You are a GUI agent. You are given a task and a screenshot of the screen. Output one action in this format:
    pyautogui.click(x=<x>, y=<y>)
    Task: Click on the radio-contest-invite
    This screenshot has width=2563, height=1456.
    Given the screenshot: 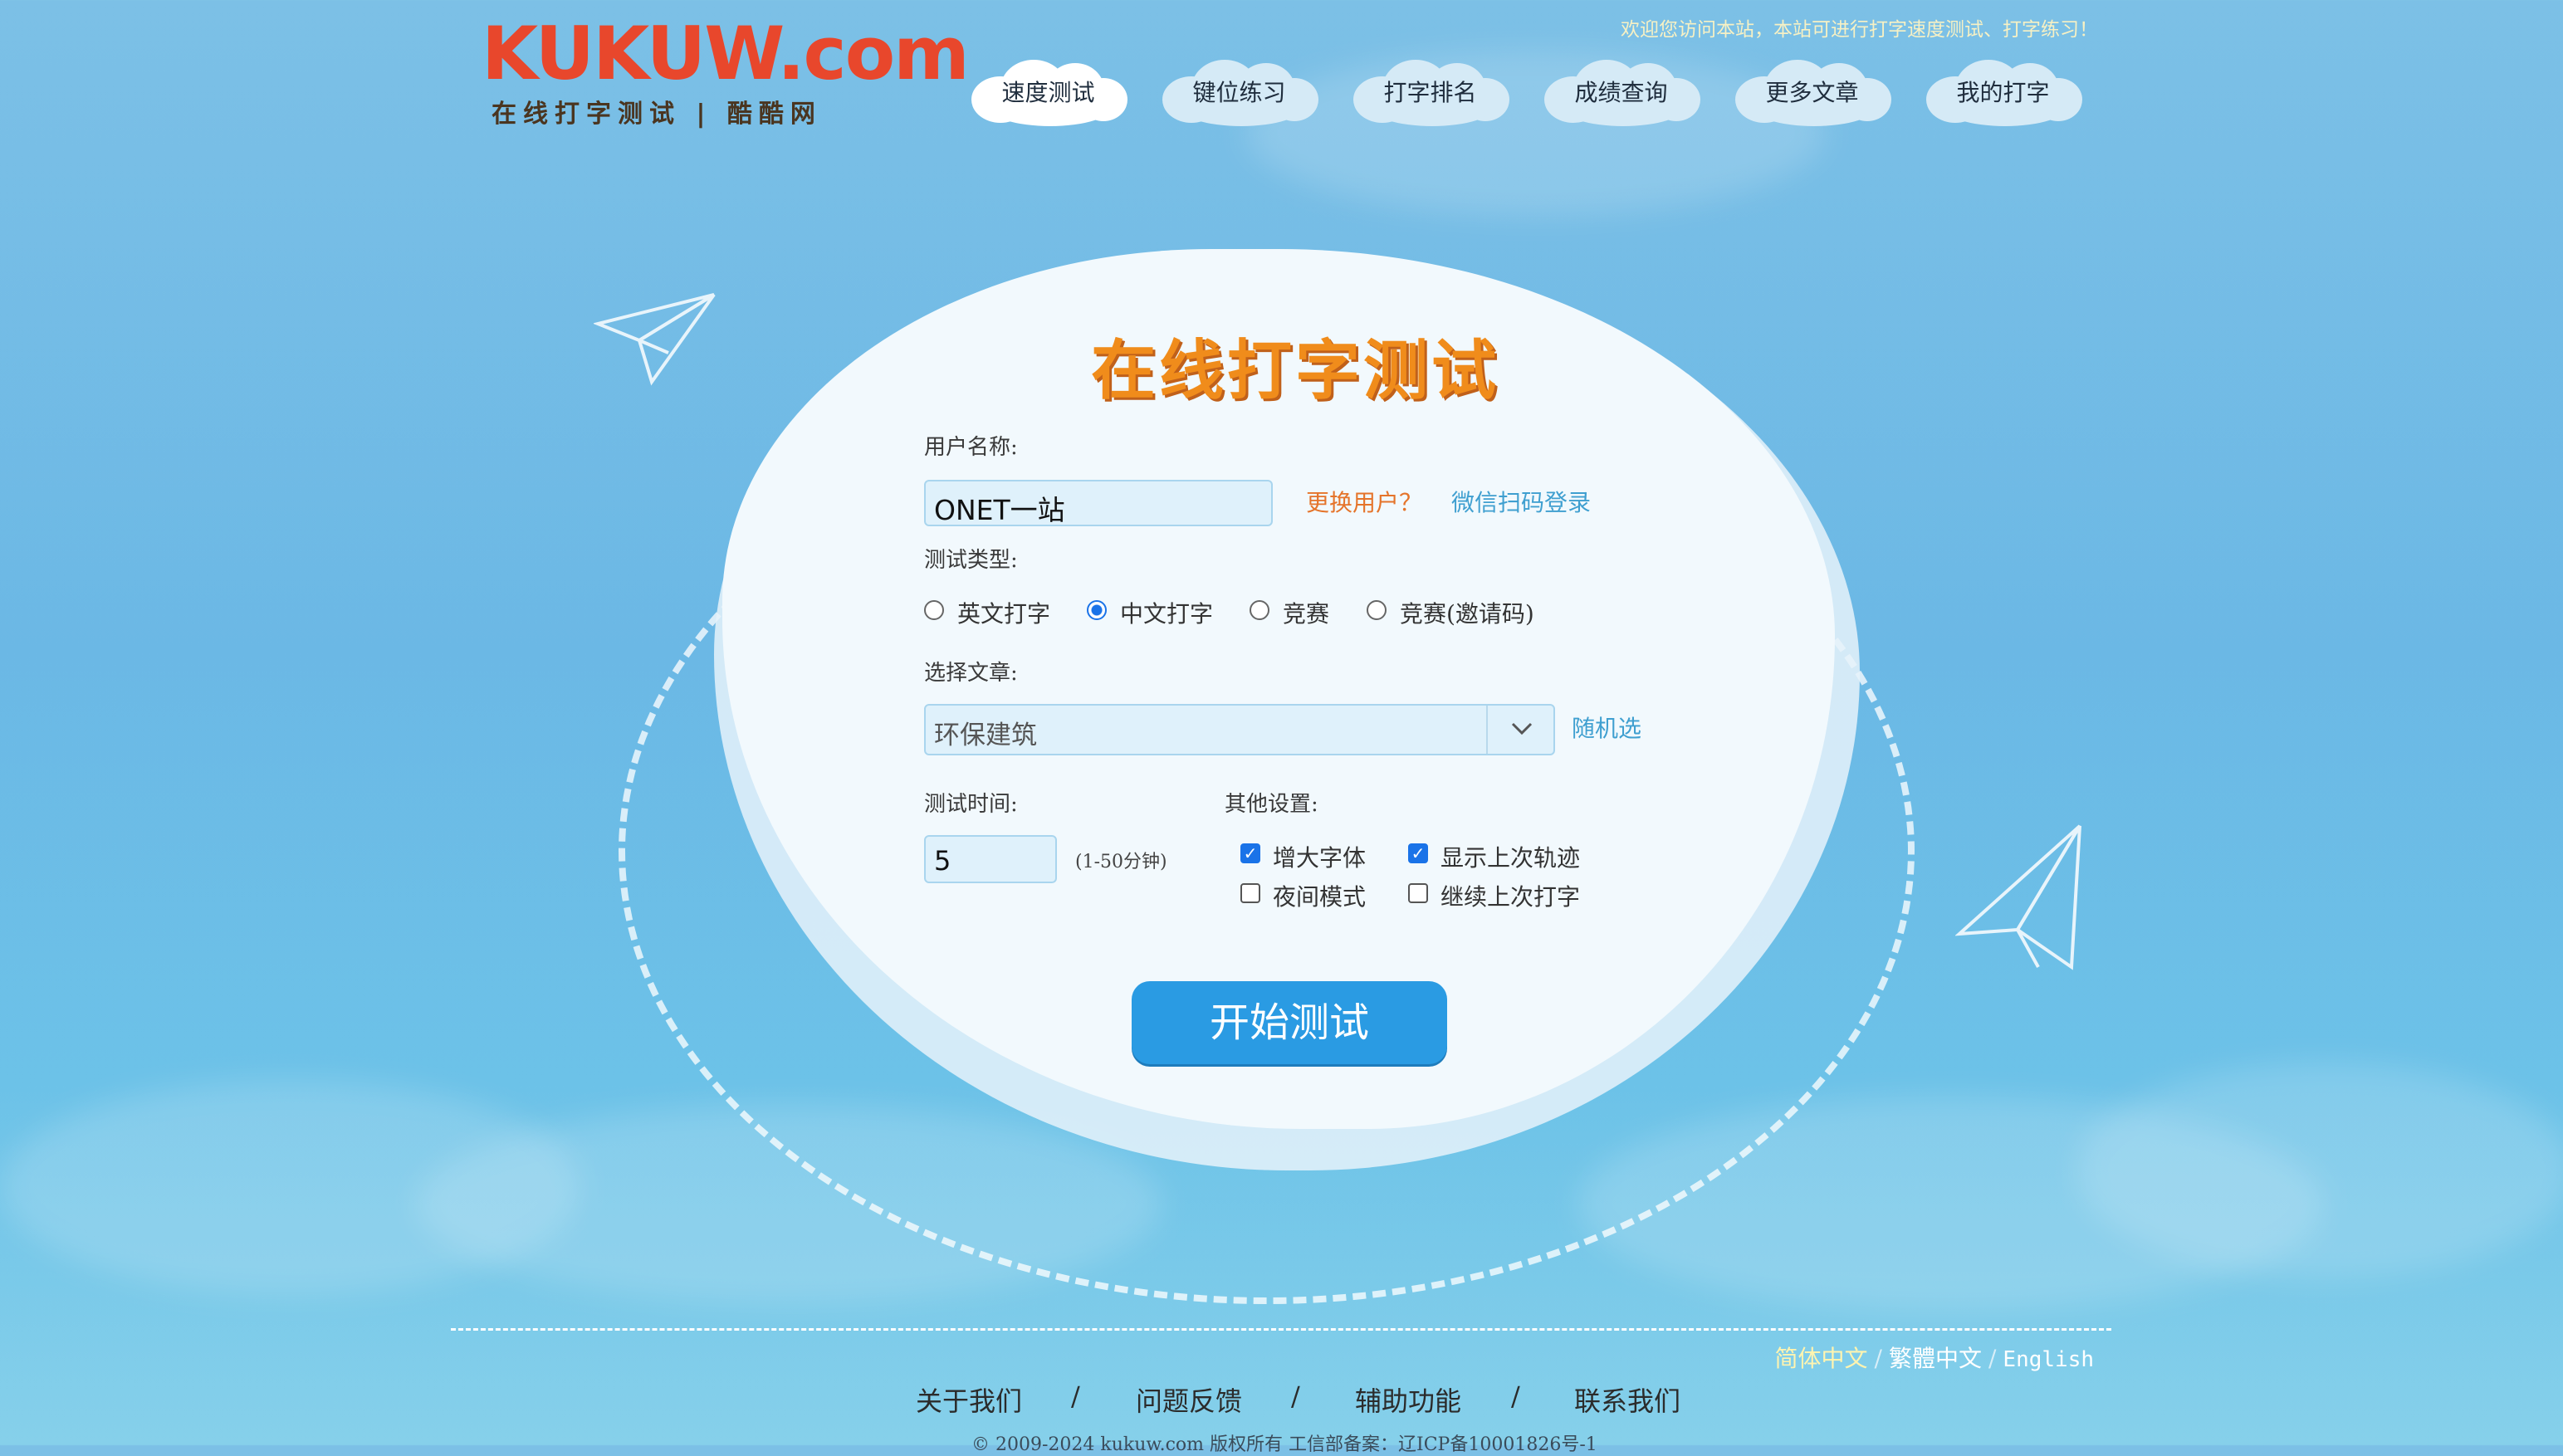 What is the action you would take?
    pyautogui.click(x=1377, y=610)
    